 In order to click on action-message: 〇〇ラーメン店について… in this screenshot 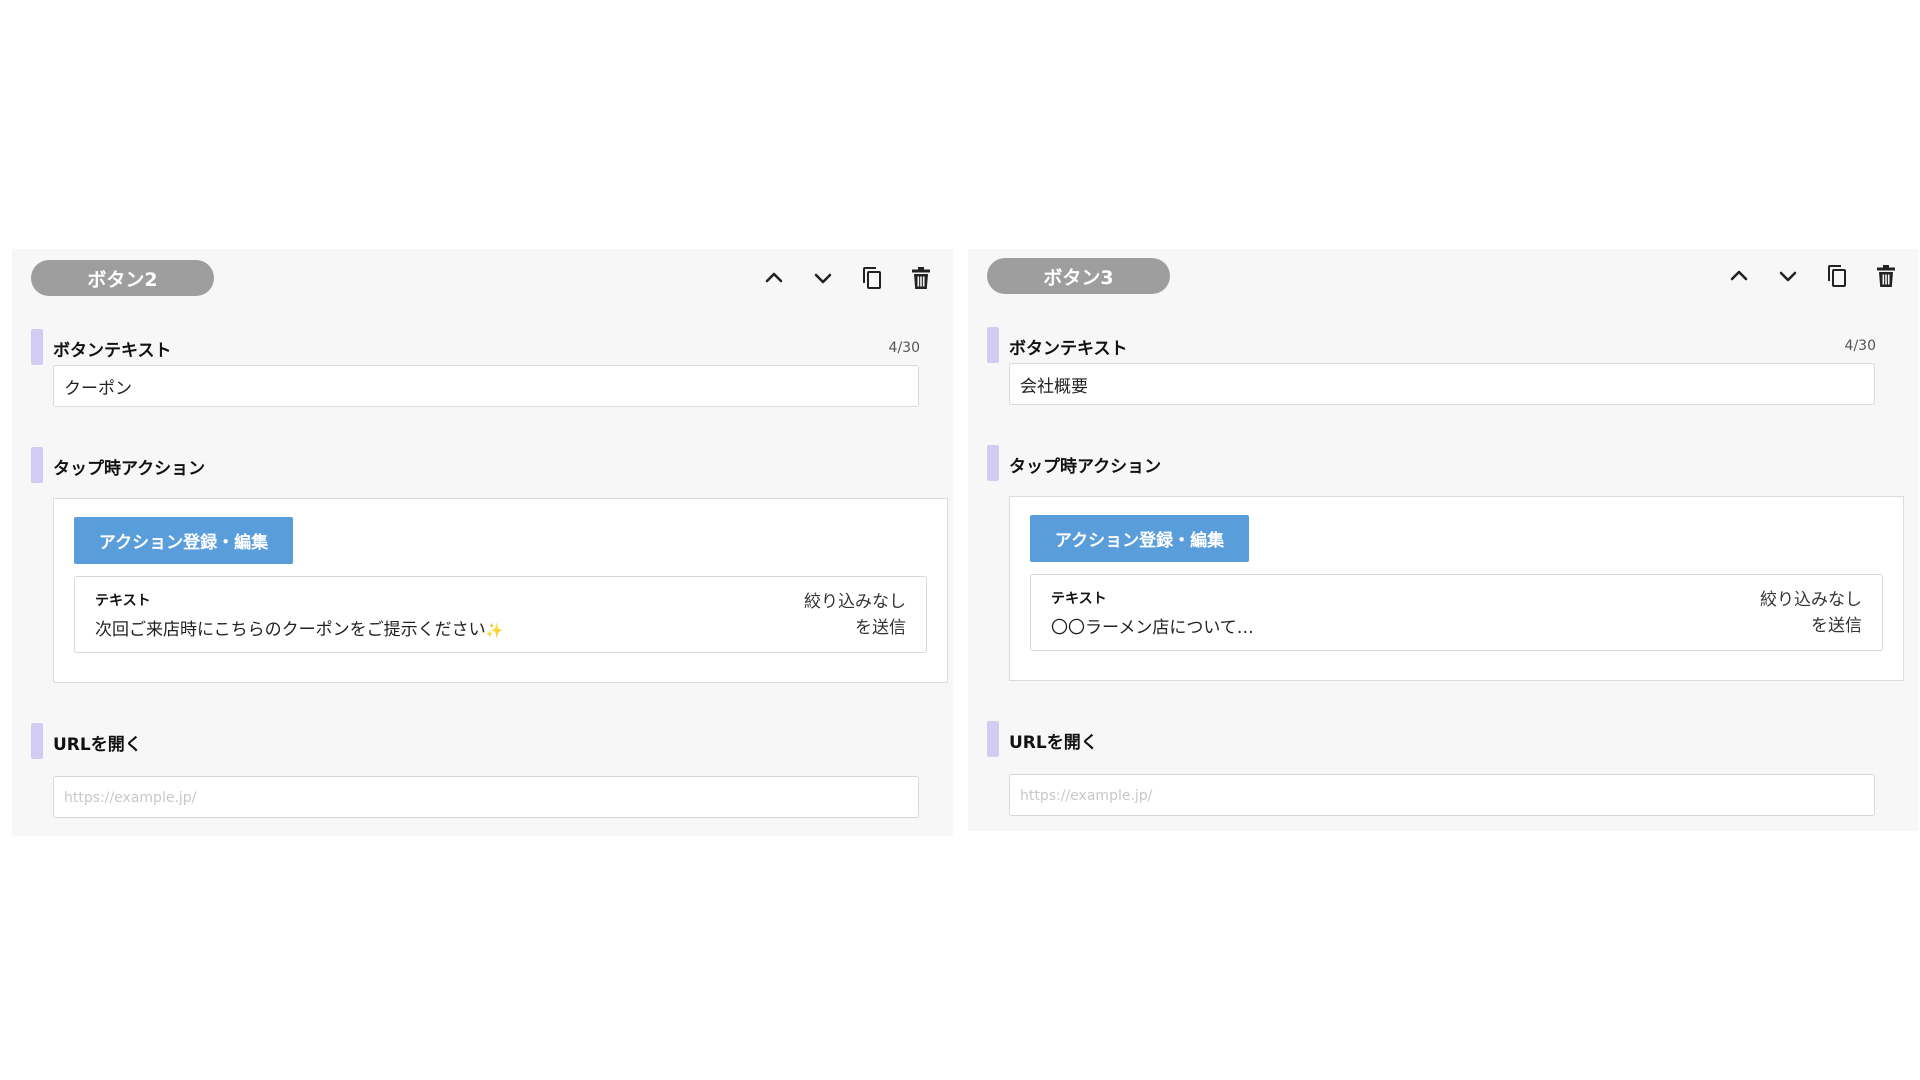, I will do `click(1152, 628)`.